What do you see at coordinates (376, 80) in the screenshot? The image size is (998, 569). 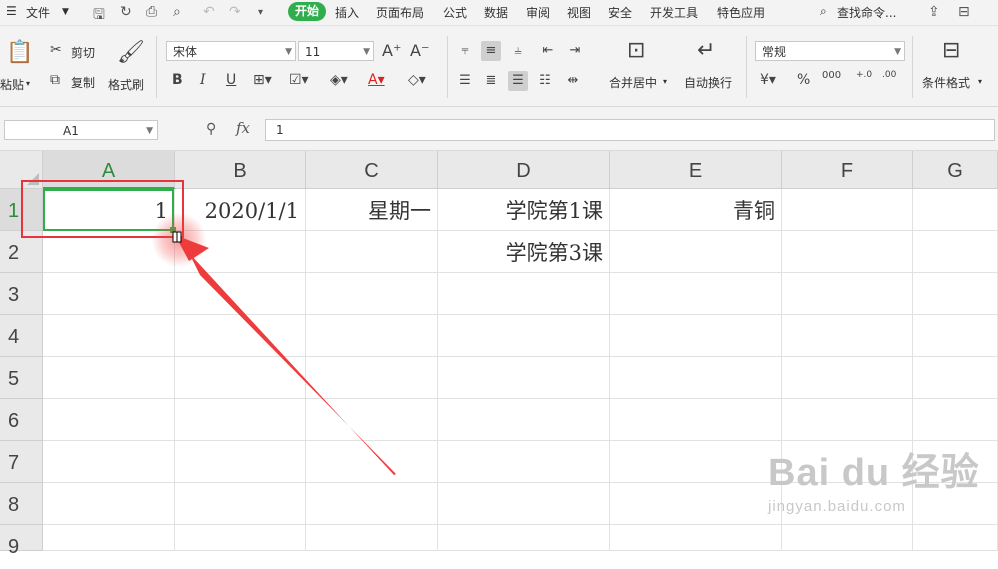 I see `font-color-icon: A▾` at bounding box center [376, 80].